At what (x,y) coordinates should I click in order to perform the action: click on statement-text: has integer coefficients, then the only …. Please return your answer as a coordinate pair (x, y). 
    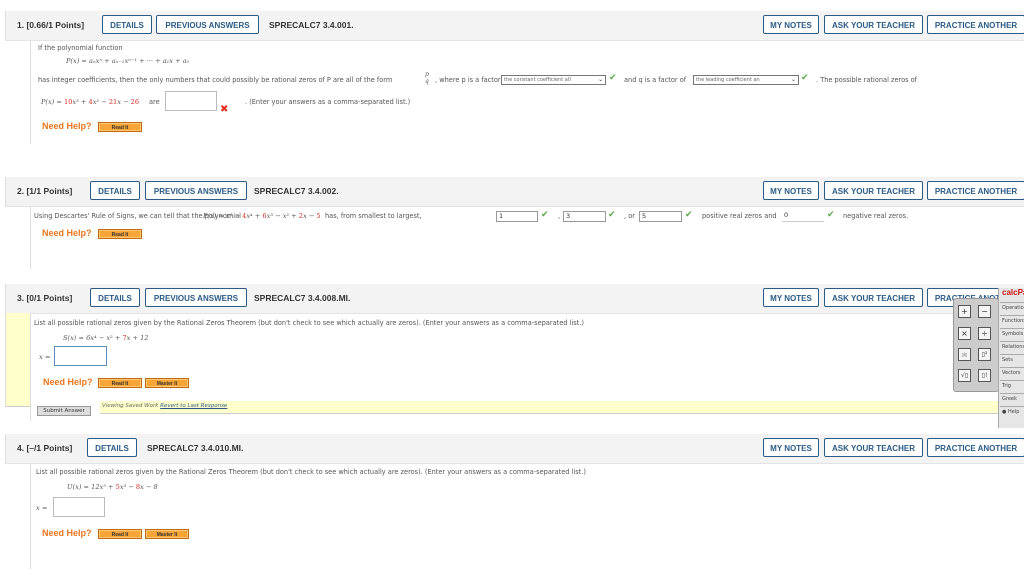
    Looking at the image, I should click on (215, 80).